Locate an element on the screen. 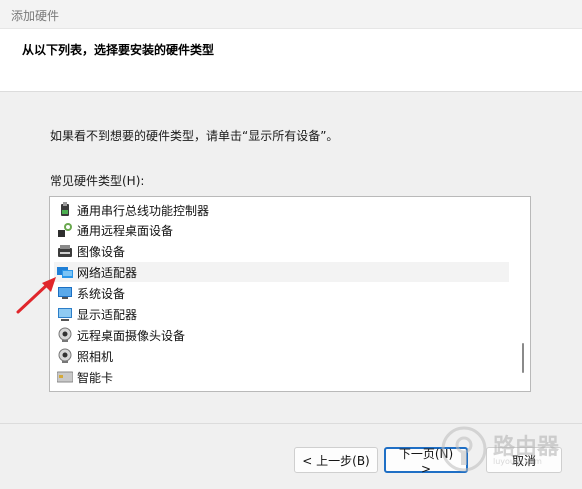 This screenshot has height=489, width=582. webcam-icon is located at coordinates (65, 335).